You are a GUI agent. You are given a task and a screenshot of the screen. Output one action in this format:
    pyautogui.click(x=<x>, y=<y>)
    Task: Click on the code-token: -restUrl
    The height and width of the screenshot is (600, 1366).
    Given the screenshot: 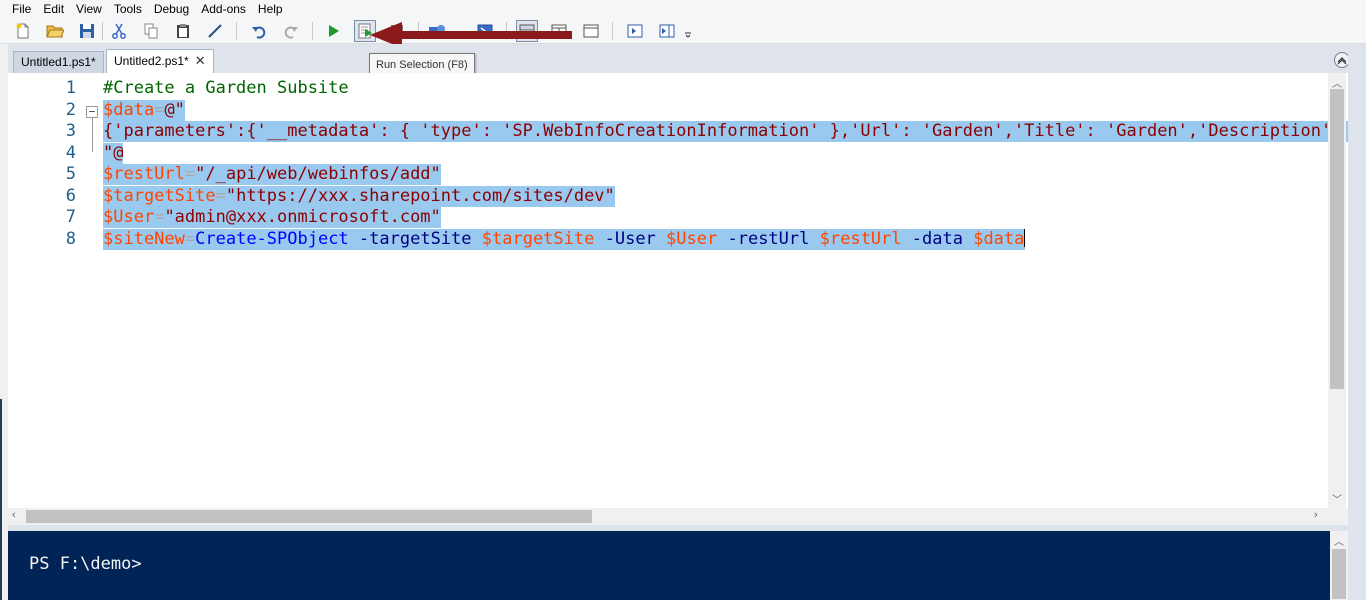 What is the action you would take?
    pyautogui.click(x=768, y=238)
    